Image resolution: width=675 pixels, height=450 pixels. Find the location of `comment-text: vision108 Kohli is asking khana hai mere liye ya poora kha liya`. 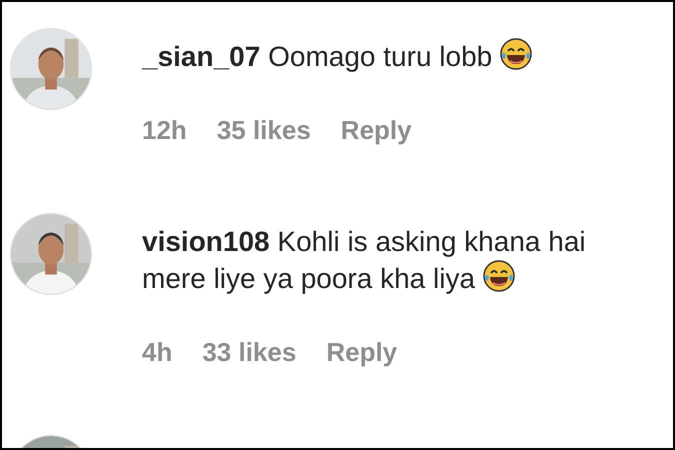

comment-text: vision108 Kohli is asking khana hai mere liye ya poora kha liya is located at coordinates (364, 260).